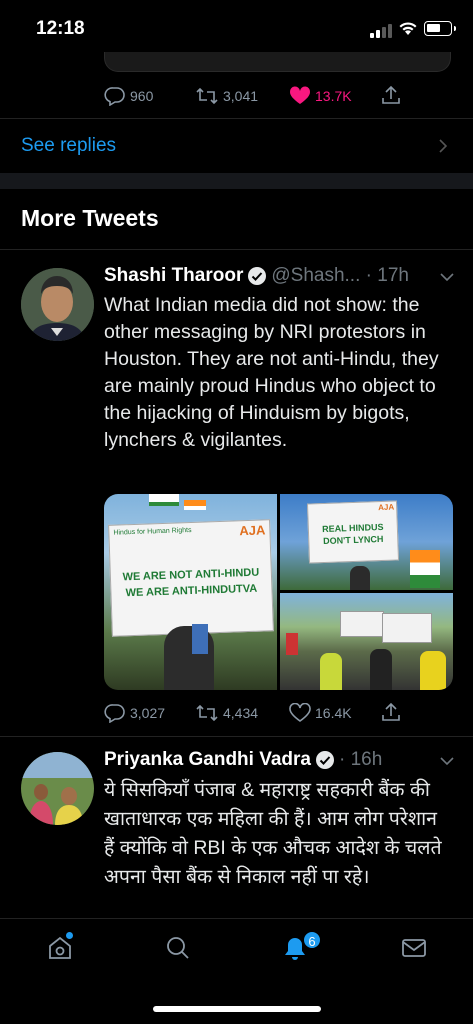 The height and width of the screenshot is (1024, 473). I want to click on sign-line-2: DON'T LYNCH, so click(353, 540).